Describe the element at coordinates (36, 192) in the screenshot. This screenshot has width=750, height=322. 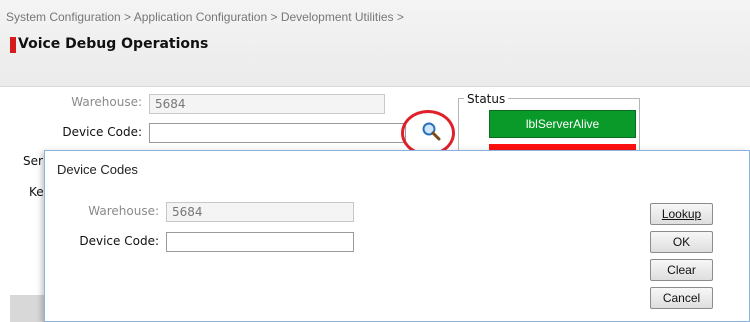
I see `partially-hidden-label-2: Ke` at that location.